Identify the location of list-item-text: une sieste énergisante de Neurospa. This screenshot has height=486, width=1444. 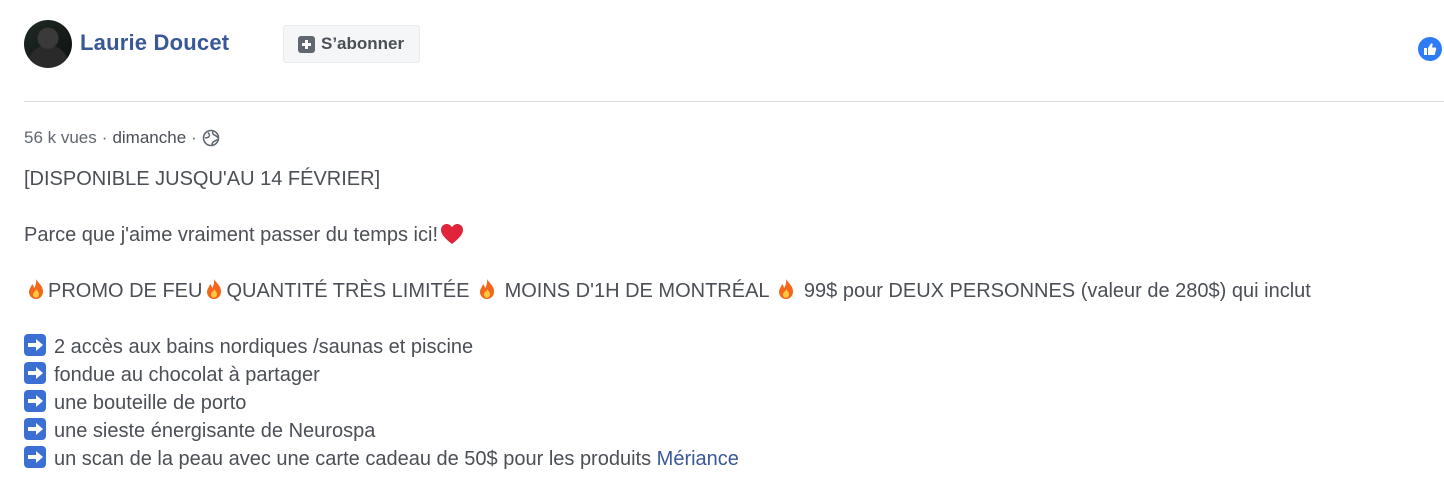
(215, 431).